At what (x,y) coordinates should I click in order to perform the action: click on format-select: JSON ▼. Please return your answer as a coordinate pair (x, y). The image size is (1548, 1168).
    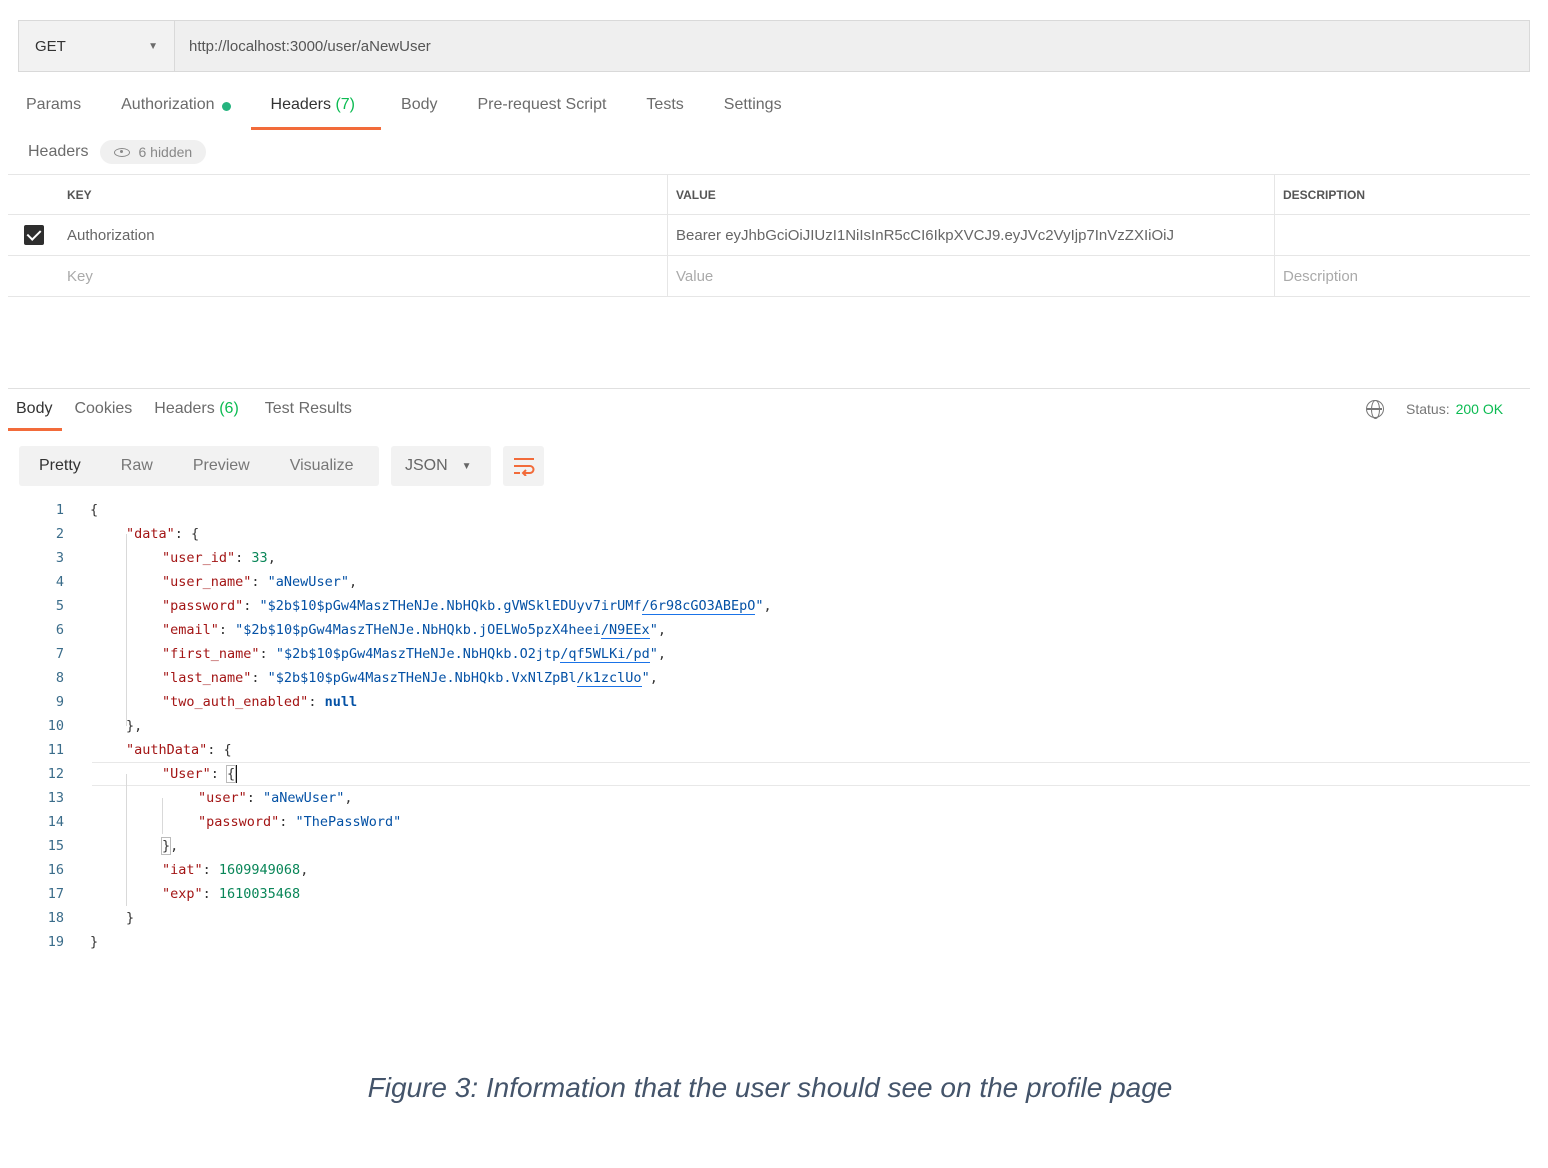
    Looking at the image, I should click on (441, 466).